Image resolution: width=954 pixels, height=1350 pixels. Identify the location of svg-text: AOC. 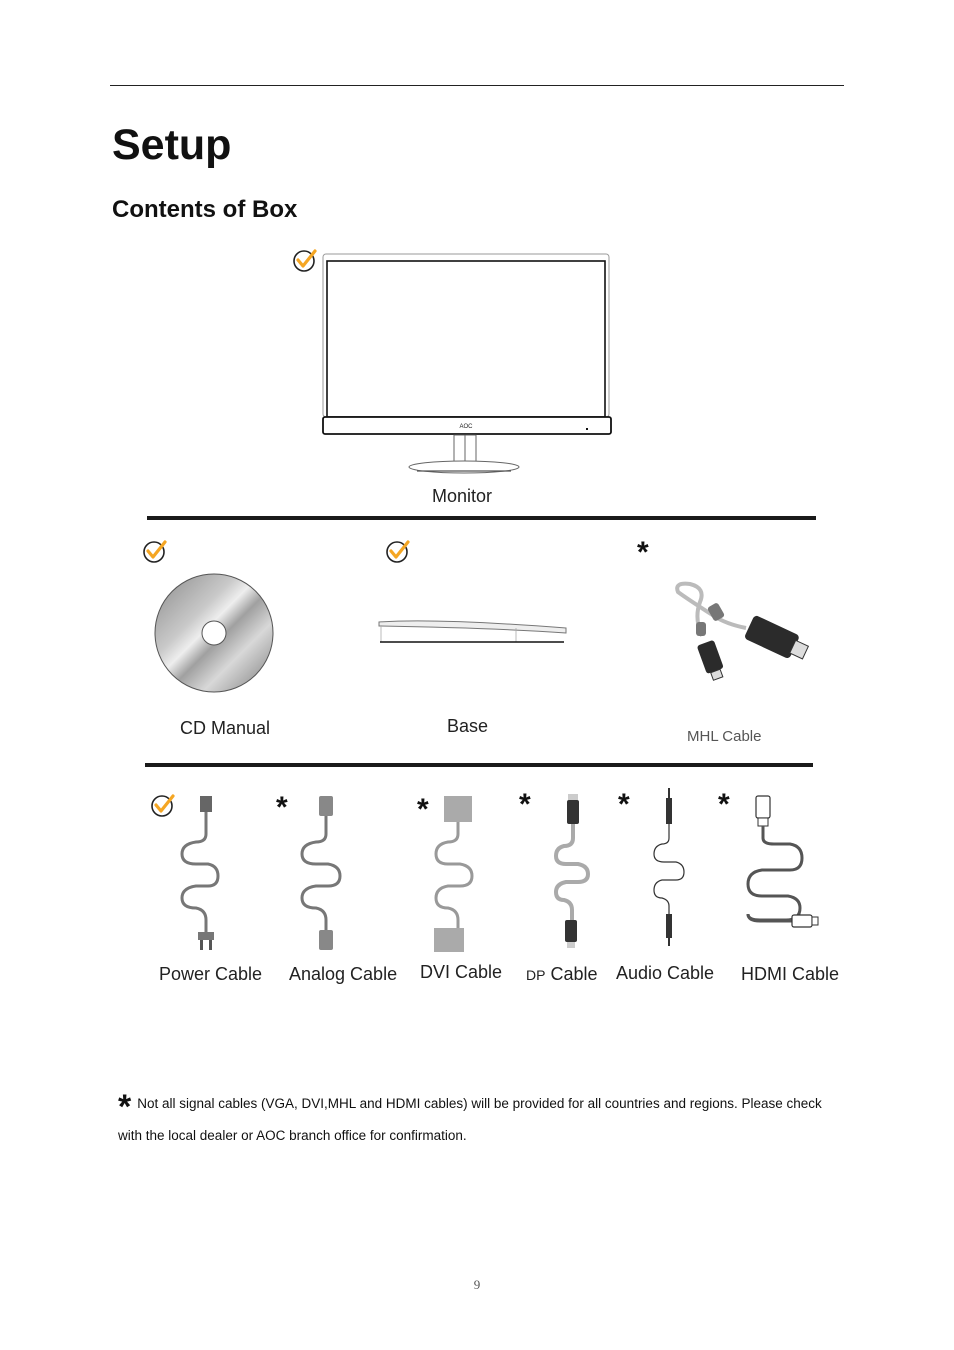
(466, 427).